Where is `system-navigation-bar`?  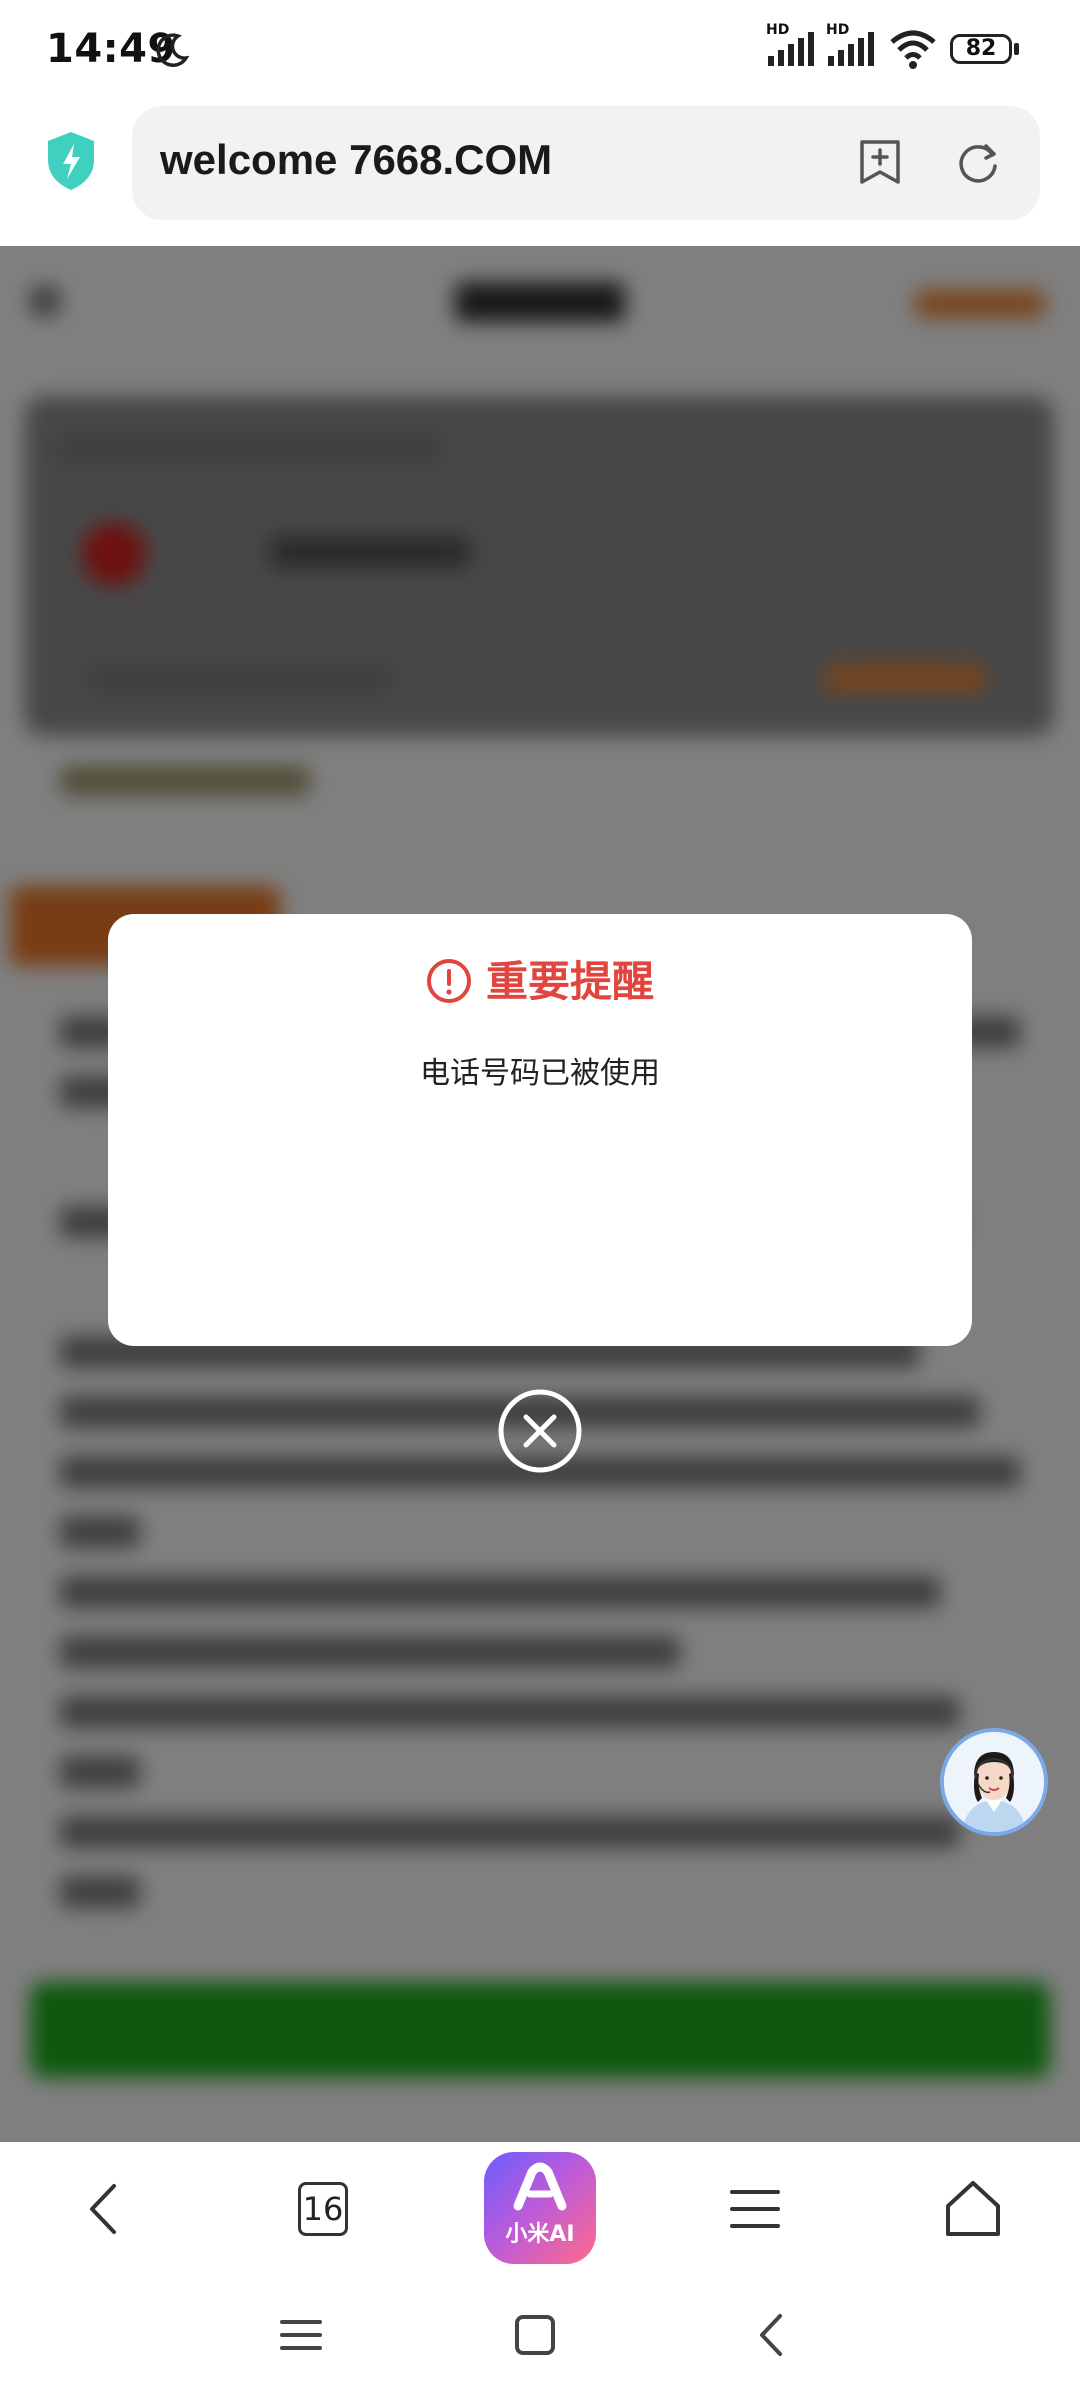 system-navigation-bar is located at coordinates (540, 2337).